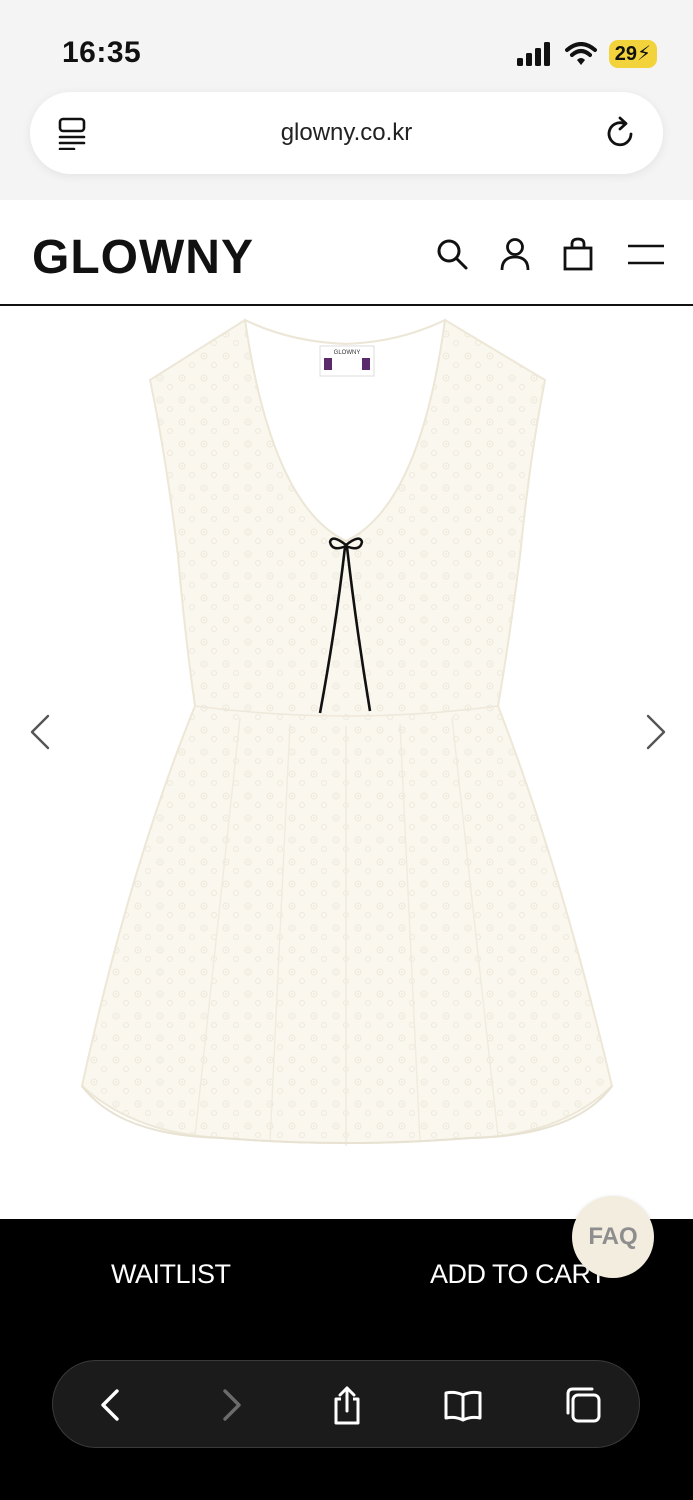 This screenshot has width=693, height=1500. What do you see at coordinates (347, 353) in the screenshot?
I see `label-text: GLOWNY` at bounding box center [347, 353].